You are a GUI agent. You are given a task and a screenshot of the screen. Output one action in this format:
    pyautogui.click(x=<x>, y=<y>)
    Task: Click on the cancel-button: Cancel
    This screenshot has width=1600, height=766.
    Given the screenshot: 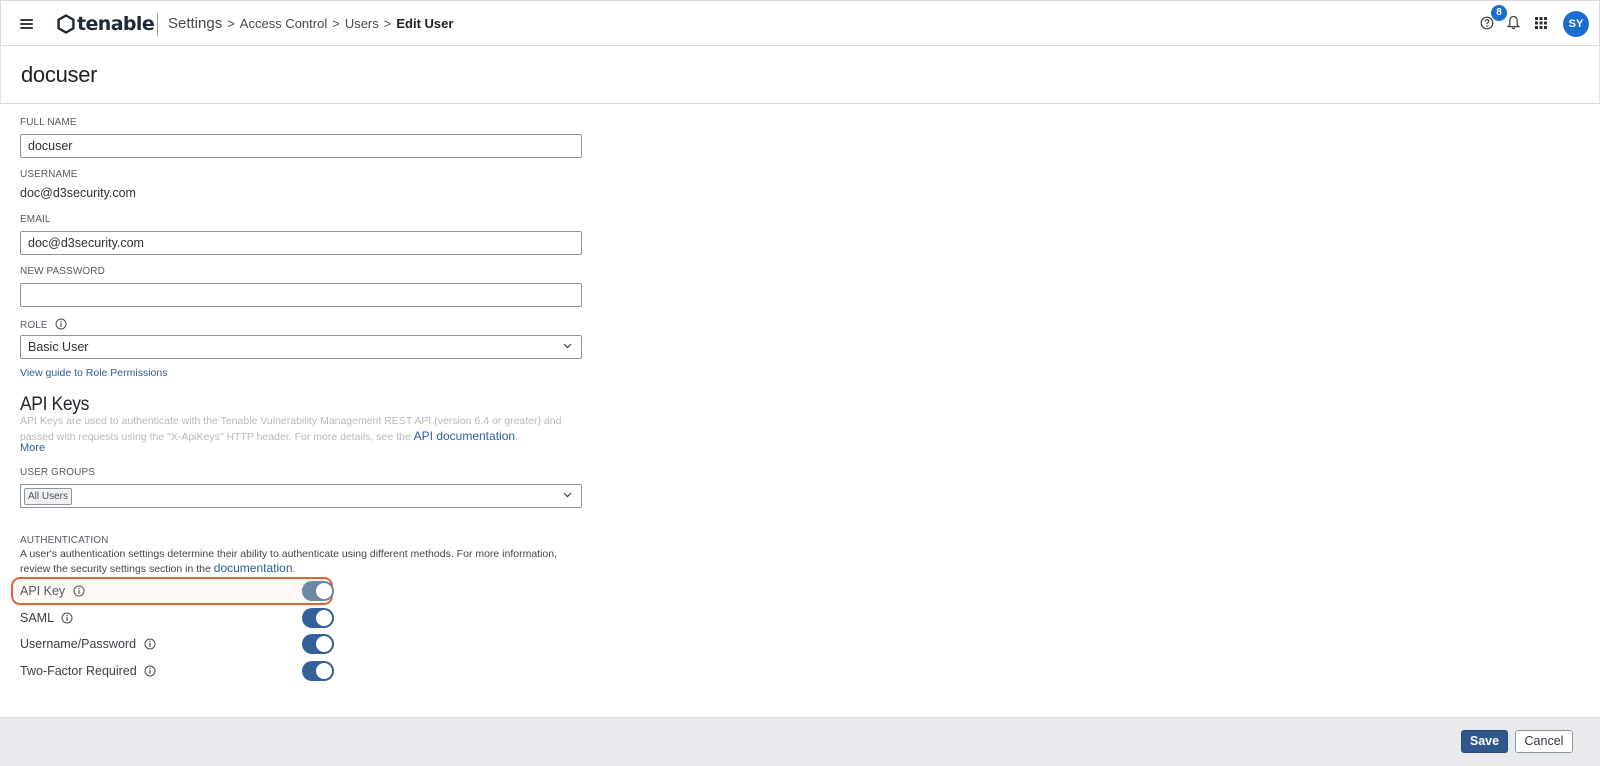 What is the action you would take?
    pyautogui.click(x=1544, y=741)
    